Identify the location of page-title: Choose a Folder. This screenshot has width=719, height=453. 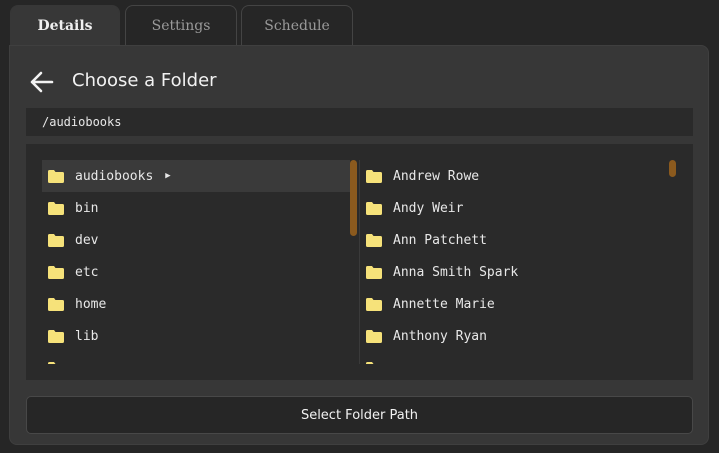
(144, 80).